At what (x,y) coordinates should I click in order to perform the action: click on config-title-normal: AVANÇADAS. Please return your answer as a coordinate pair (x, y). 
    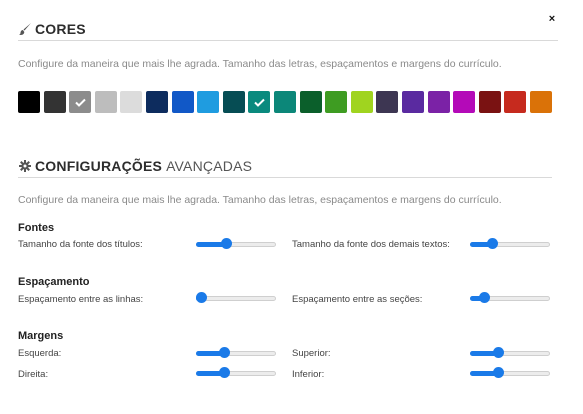
    Looking at the image, I should click on (209, 166).